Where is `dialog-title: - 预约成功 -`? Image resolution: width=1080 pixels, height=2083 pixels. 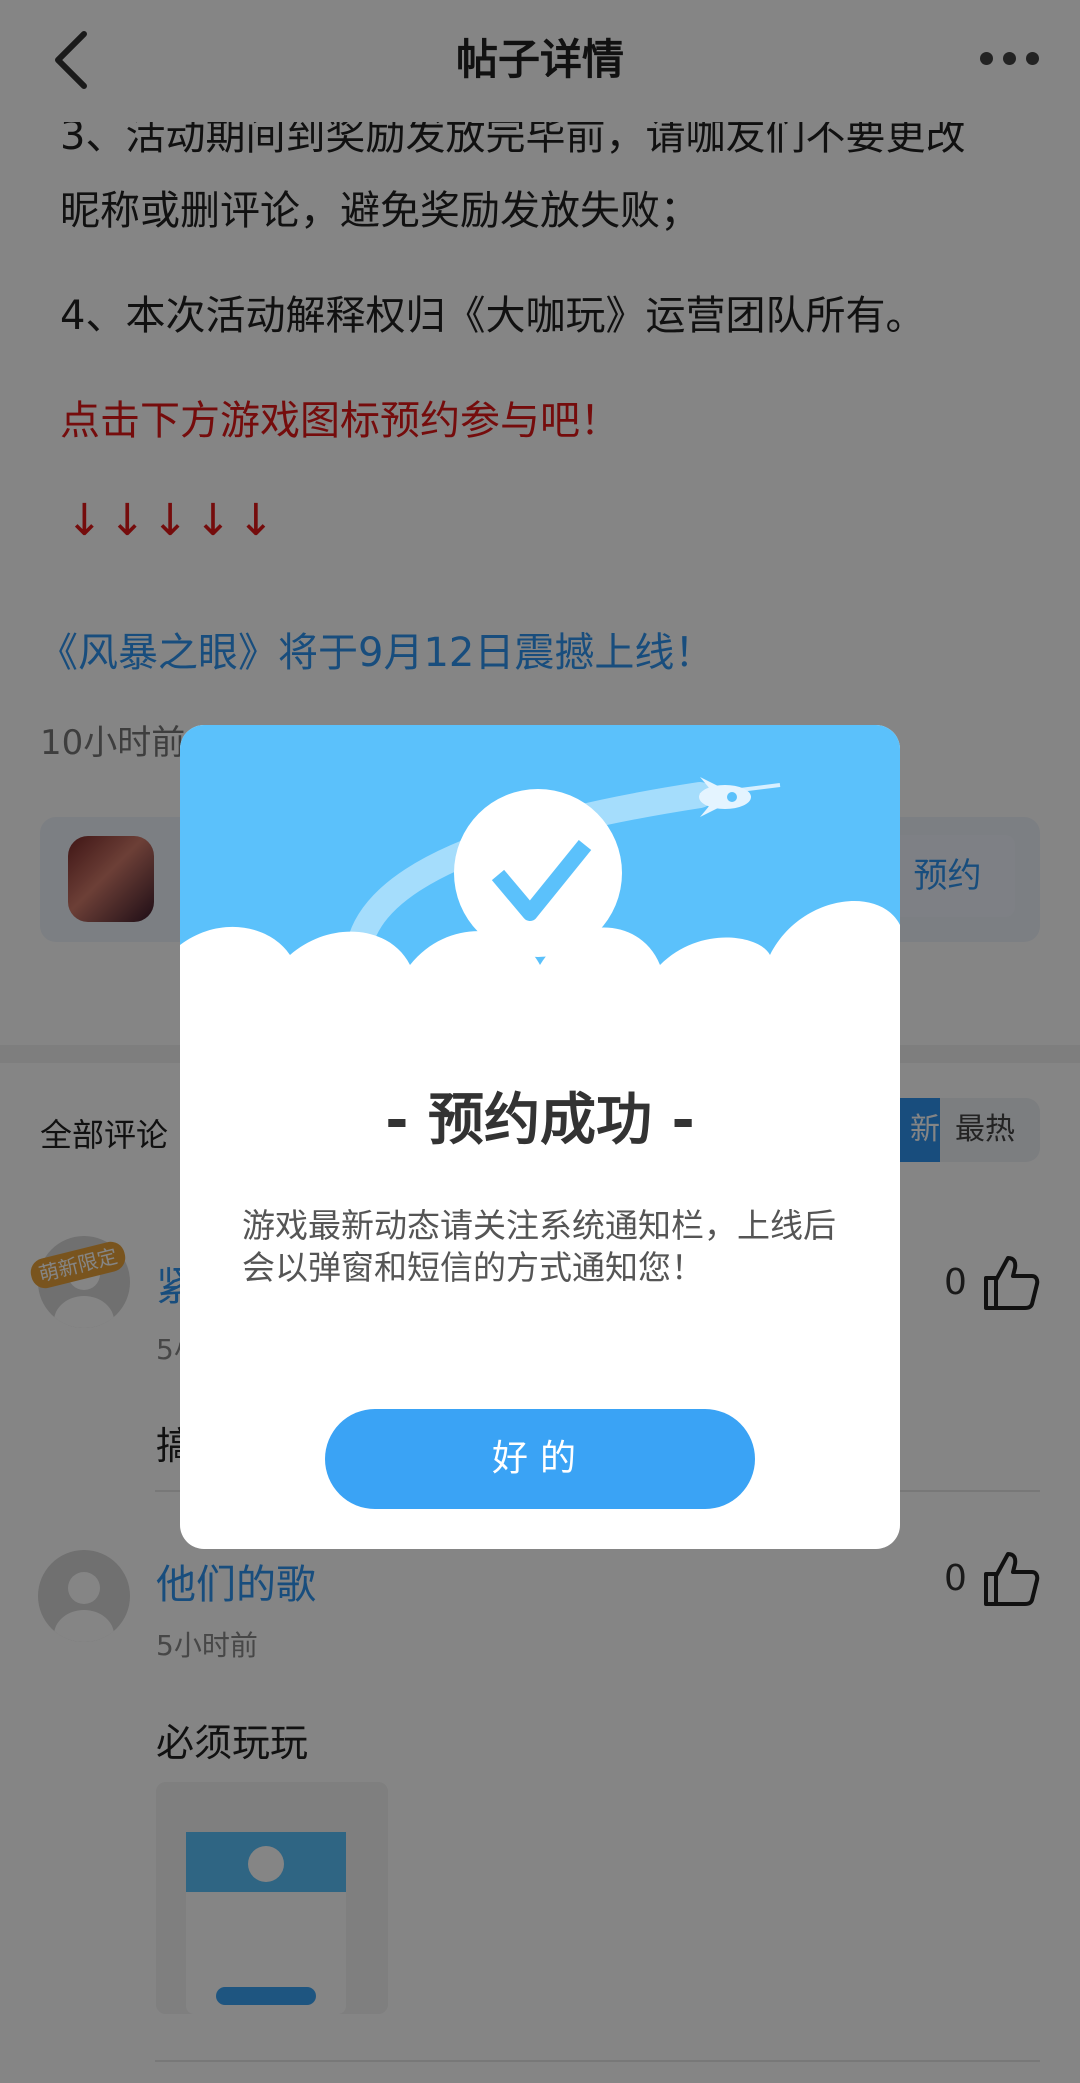 dialog-title: - 预约成功 - is located at coordinates (540, 1120).